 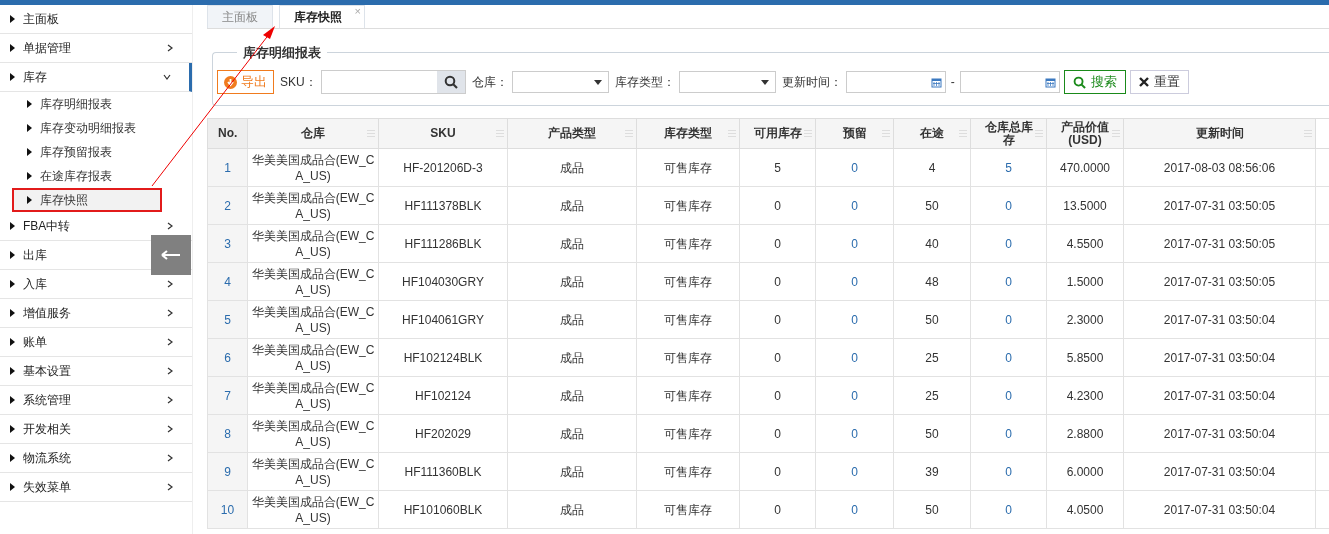 I want to click on submenu-label: 库存预留报表, so click(x=76, y=152).